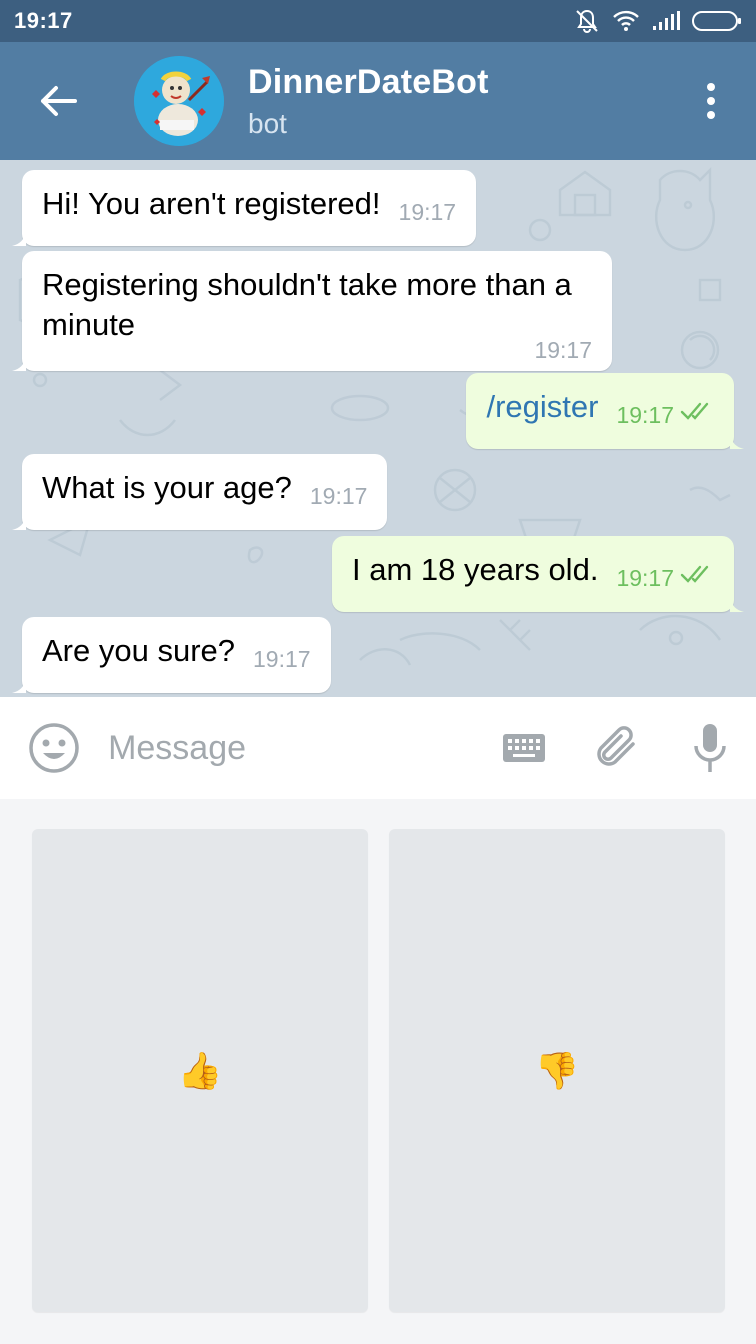 The width and height of the screenshot is (756, 1344). I want to click on back-arrow-icon, so click(59, 101).